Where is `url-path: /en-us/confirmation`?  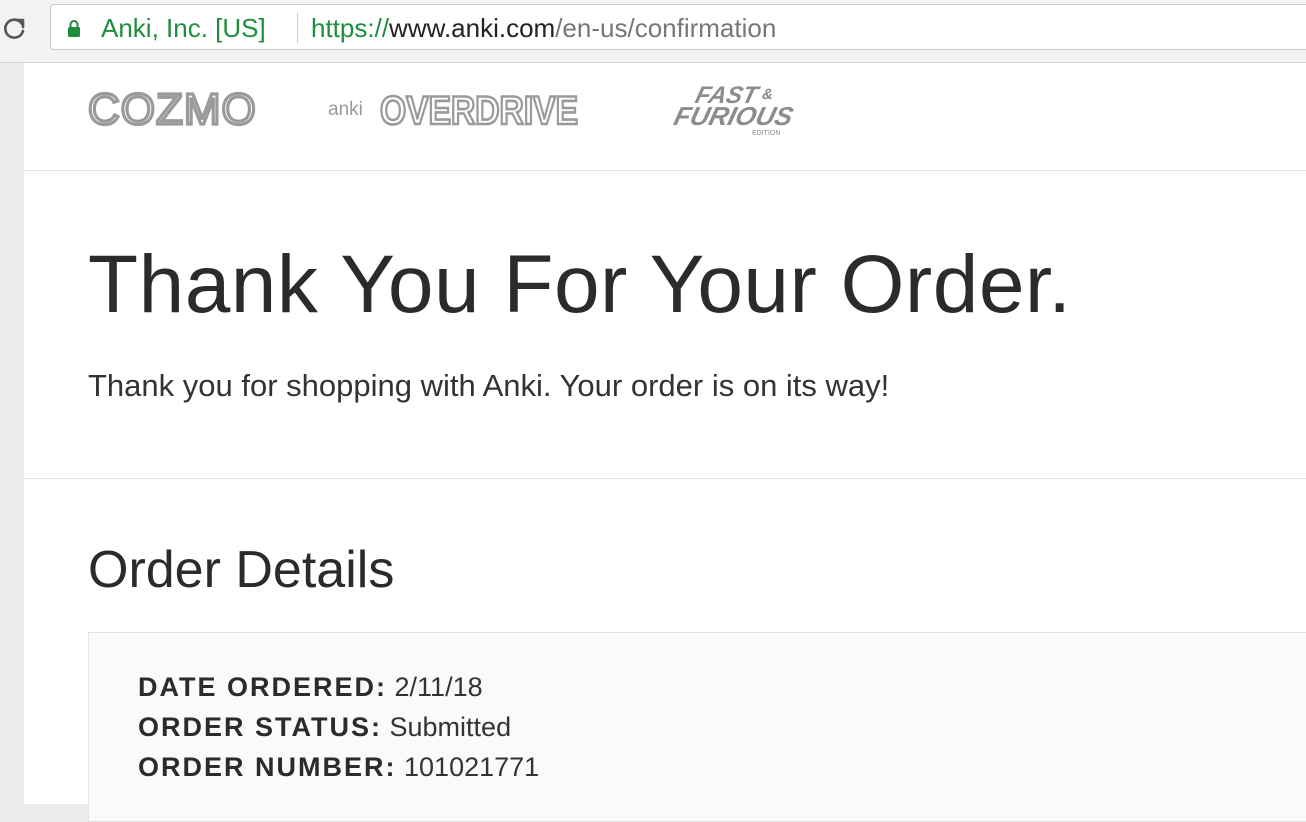
url-path: /en-us/confirmation is located at coordinates (666, 28).